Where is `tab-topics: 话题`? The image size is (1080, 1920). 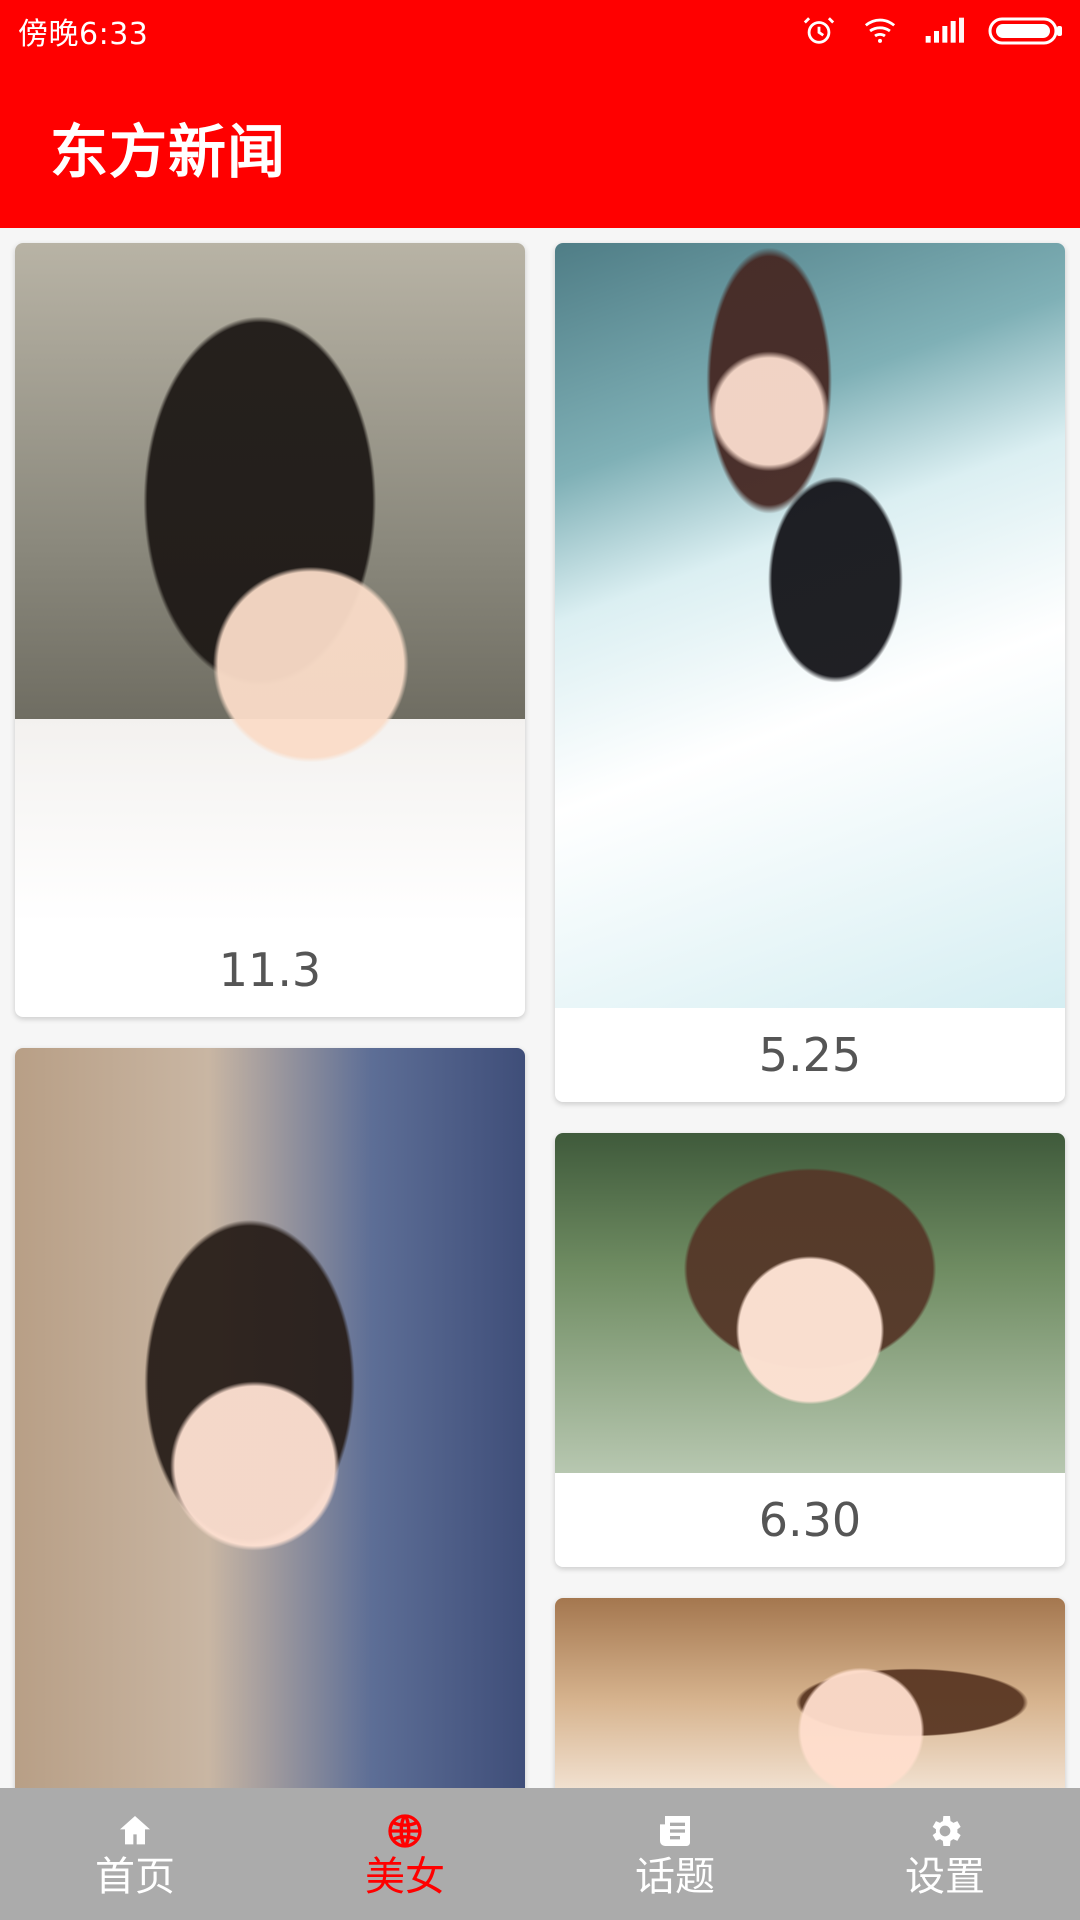 tab-topics: 话题 is located at coordinates (675, 1854).